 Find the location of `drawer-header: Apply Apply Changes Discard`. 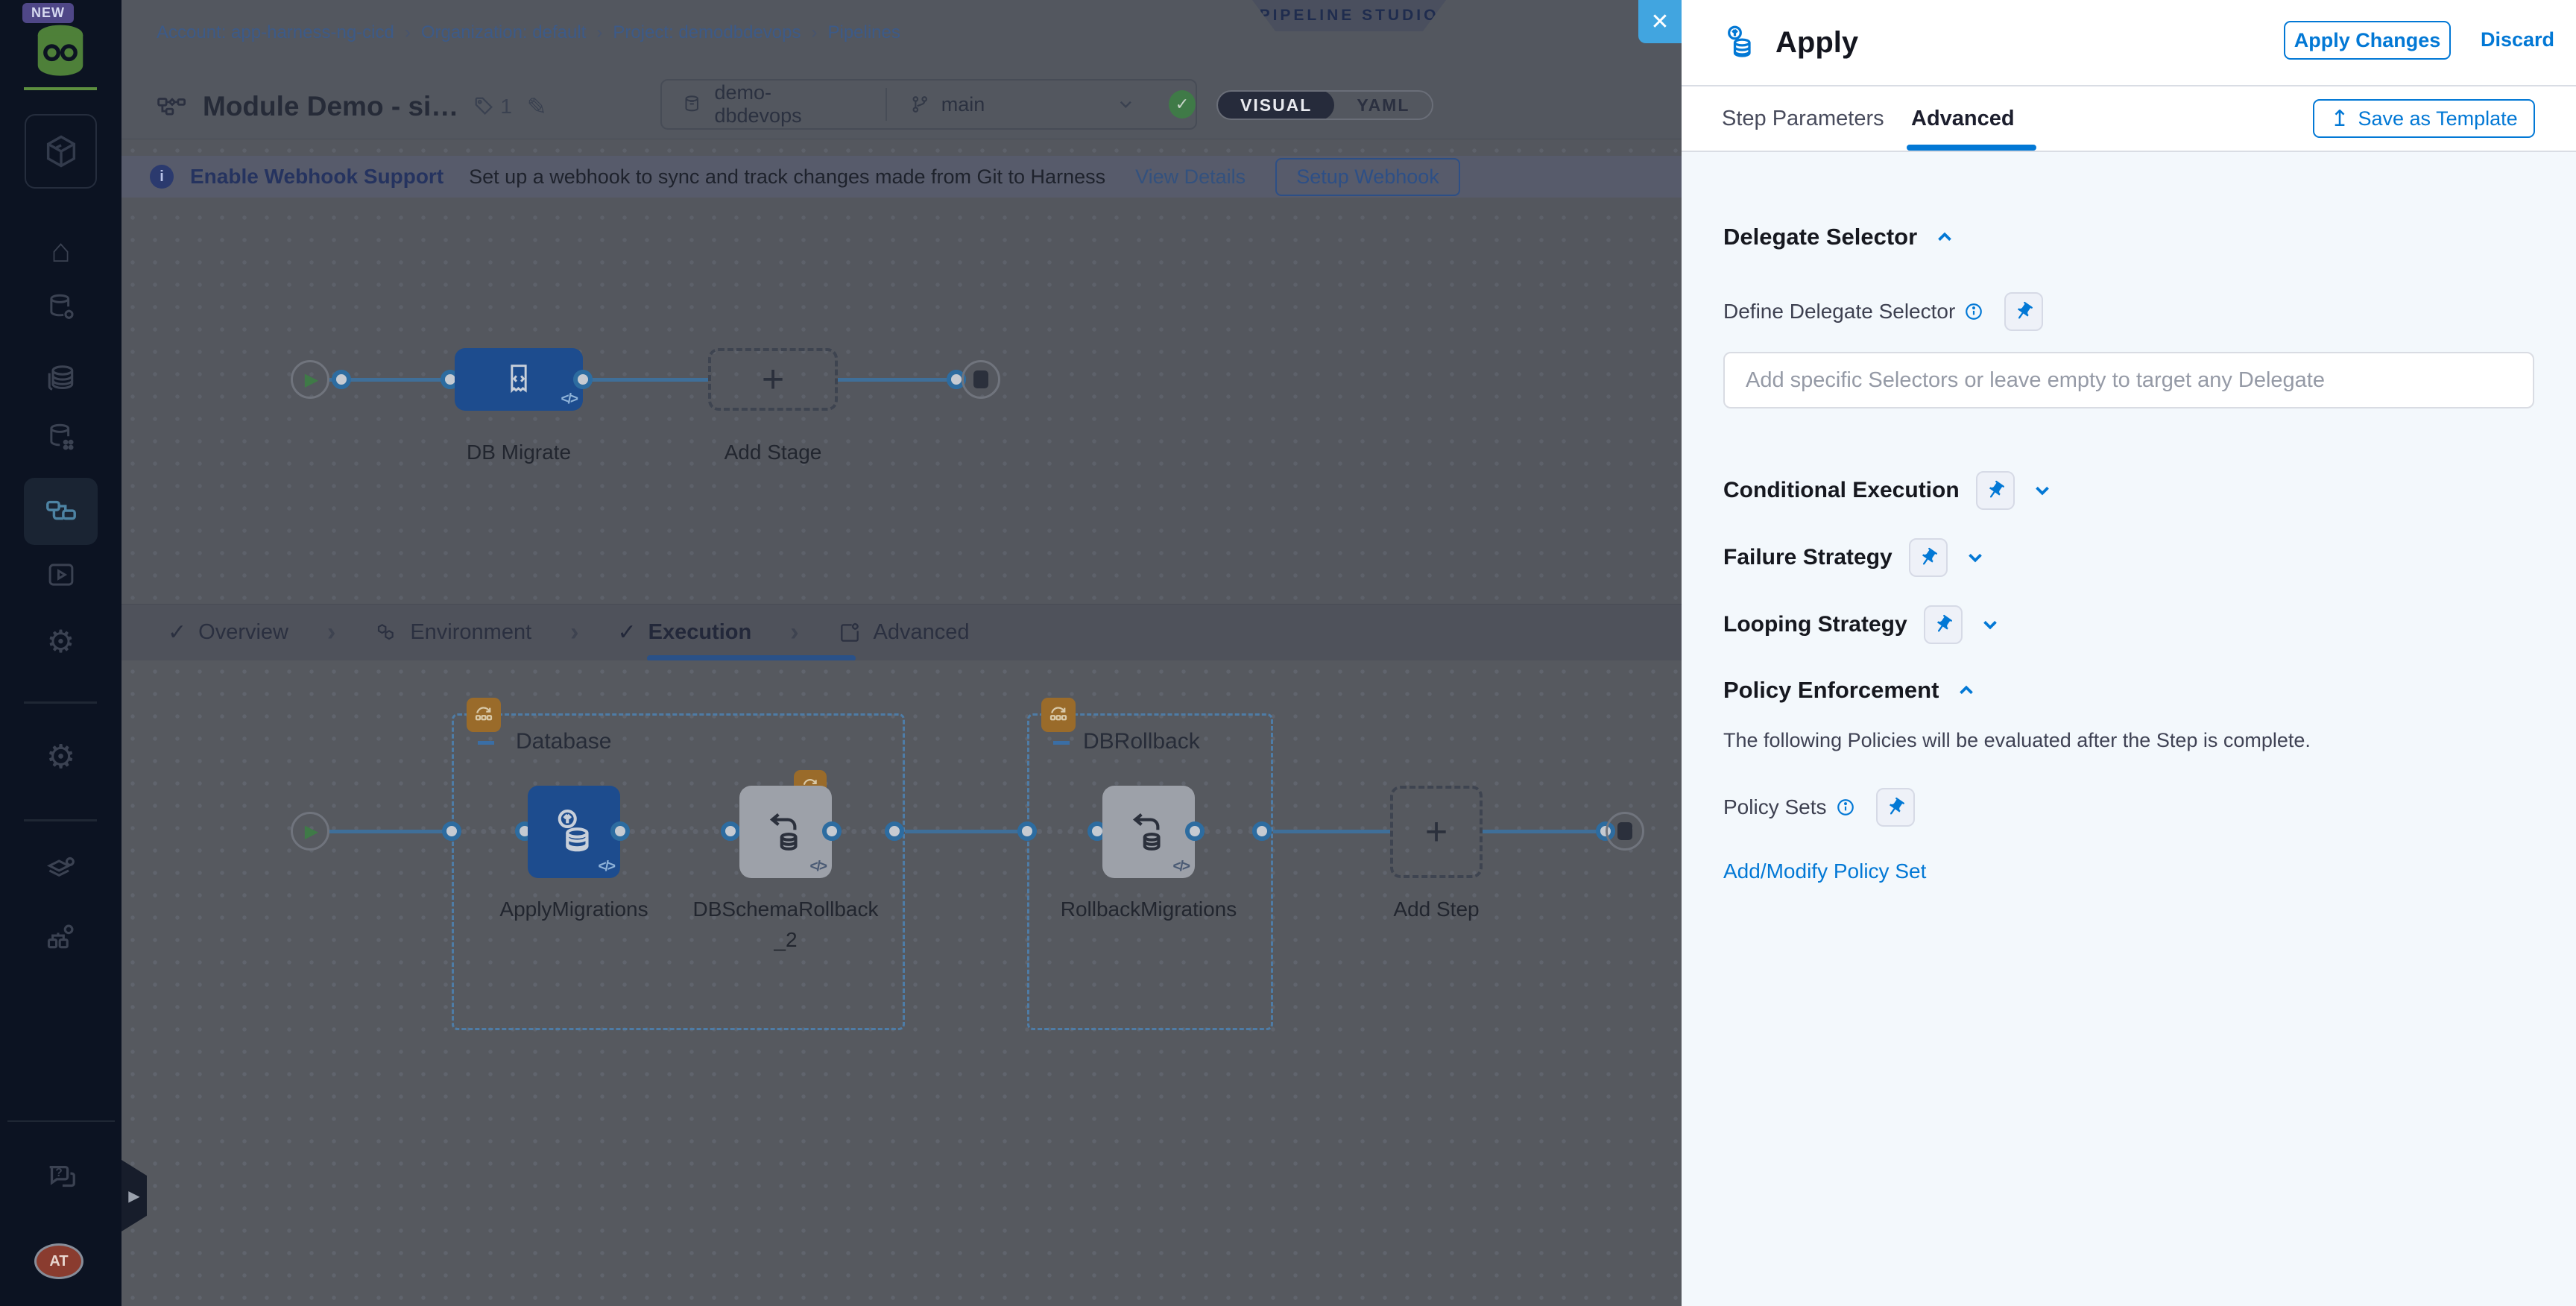

drawer-header: Apply Apply Changes Discard is located at coordinates (2129, 43).